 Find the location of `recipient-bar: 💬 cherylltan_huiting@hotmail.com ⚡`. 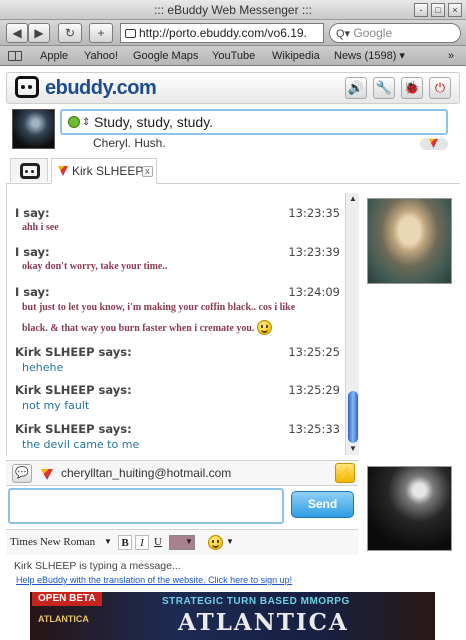

recipient-bar: 💬 cherylltan_huiting@hotmail.com ⚡ is located at coordinates (182, 473).